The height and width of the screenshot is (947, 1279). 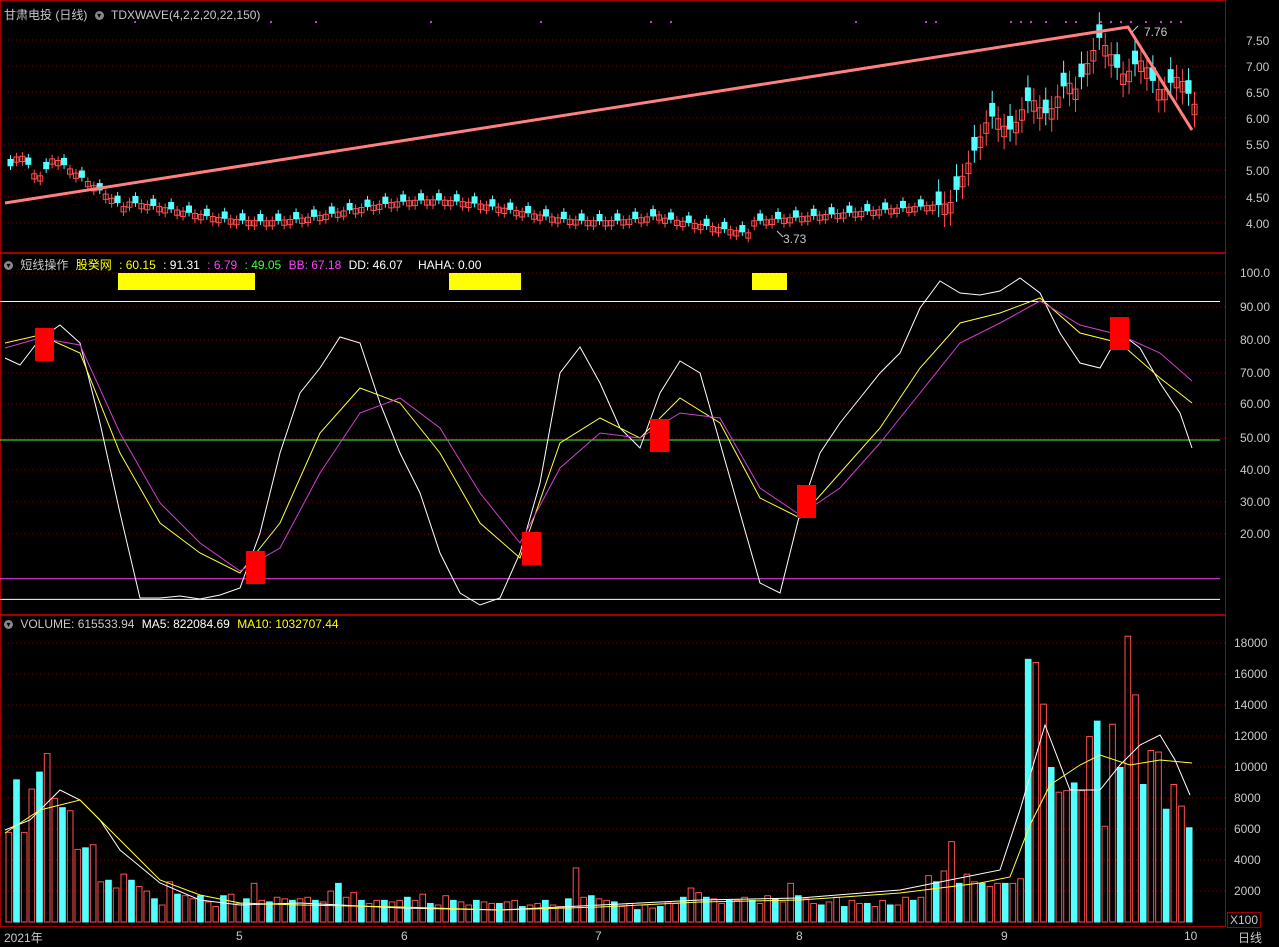 I want to click on vol-tick: 8000, so click(x=1247, y=798).